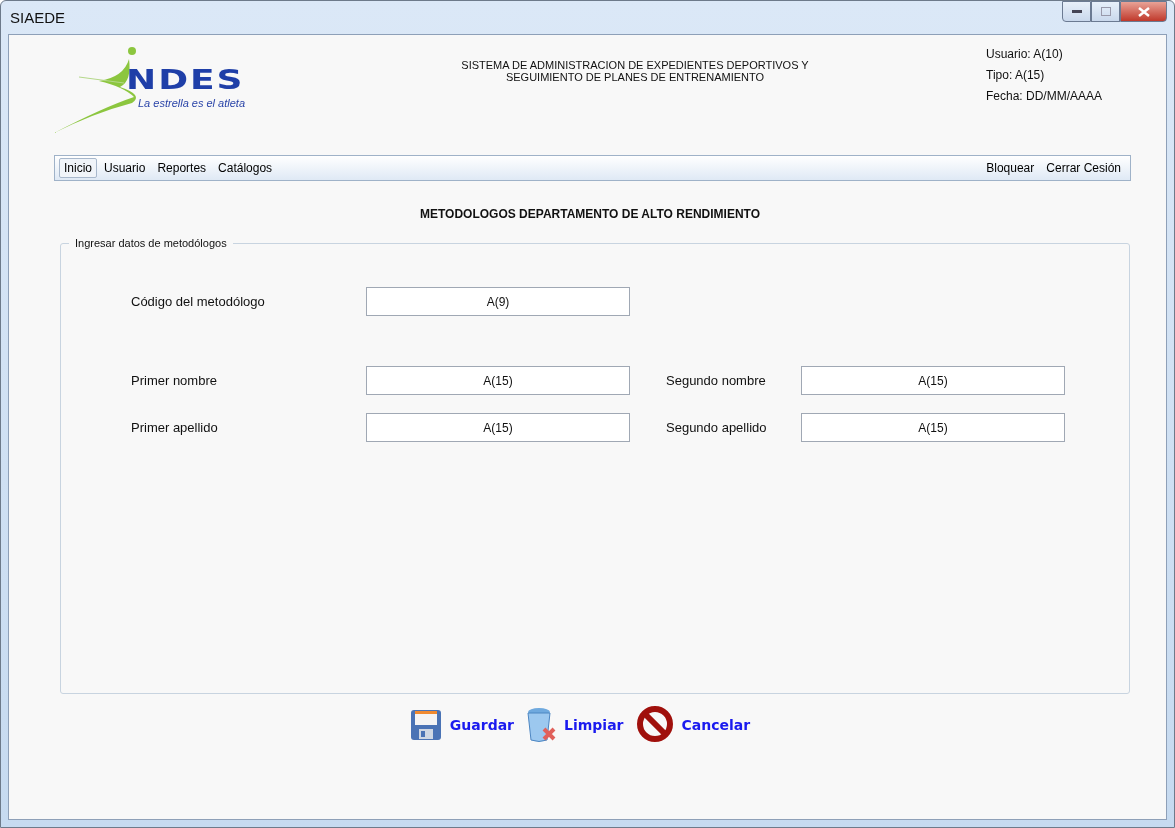  Describe the element at coordinates (635, 77) in the screenshot. I see `system-title: SEGUIMIENTO DE PLANES DE ENTRENAMIENTO` at that location.